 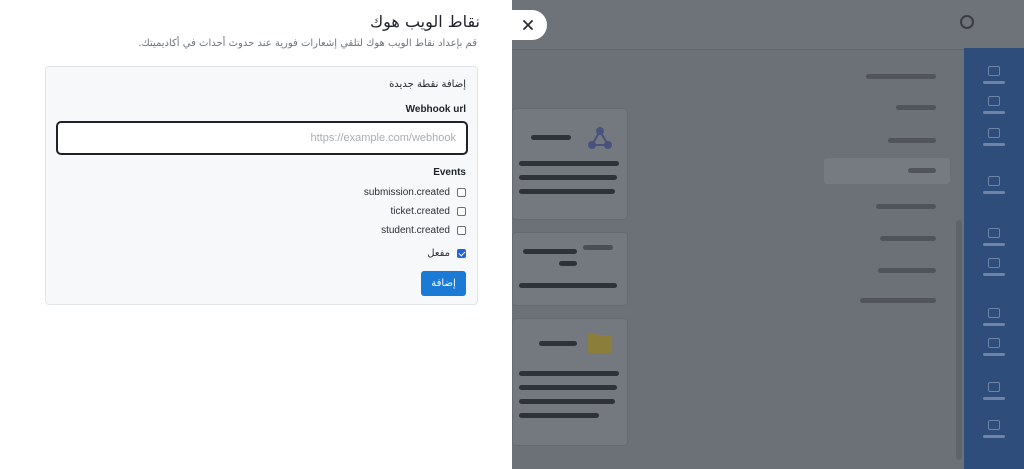 I want to click on event-label: ticket.created, so click(x=420, y=211).